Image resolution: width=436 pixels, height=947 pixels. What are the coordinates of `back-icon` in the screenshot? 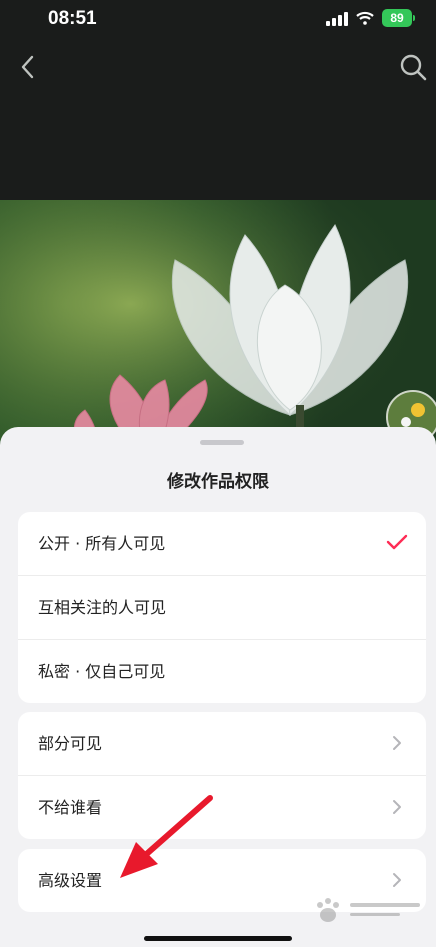 It's located at (28, 67).